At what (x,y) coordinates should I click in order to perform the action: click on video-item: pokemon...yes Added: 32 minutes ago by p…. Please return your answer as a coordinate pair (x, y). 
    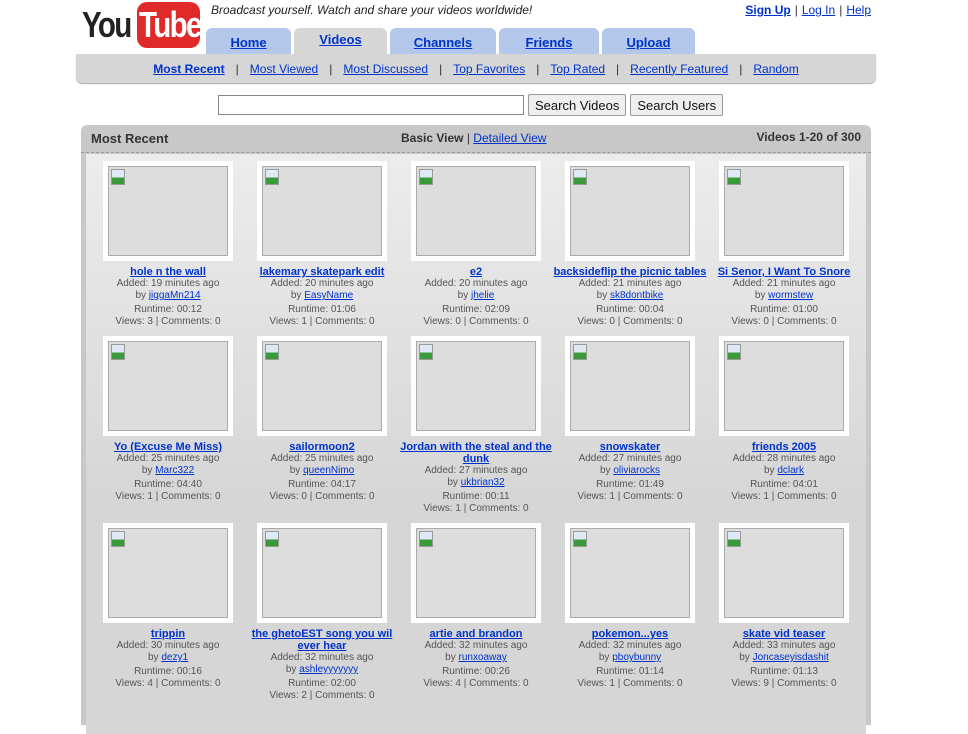
    Looking at the image, I should click on (630, 606).